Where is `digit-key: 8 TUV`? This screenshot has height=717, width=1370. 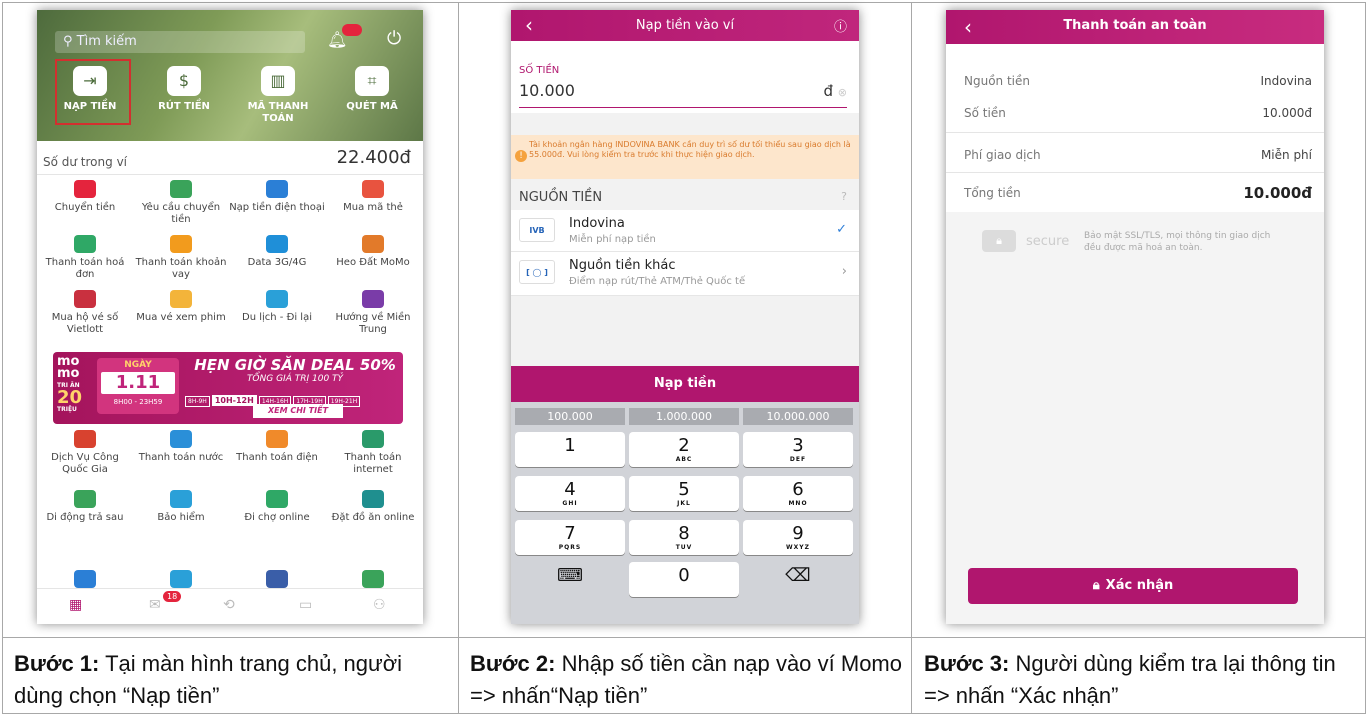 digit-key: 8 TUV is located at coordinates (684, 537).